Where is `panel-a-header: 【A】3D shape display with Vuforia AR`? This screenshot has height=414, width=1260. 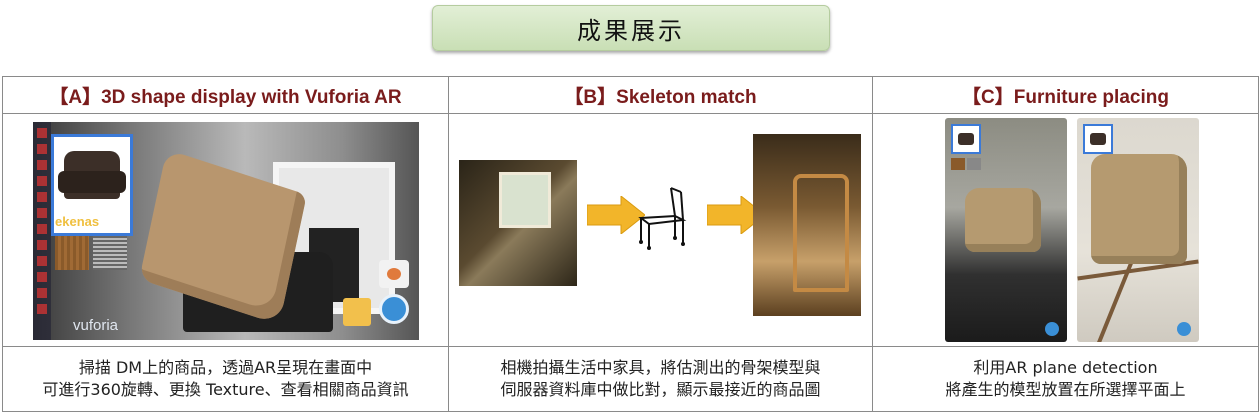 panel-a-header: 【A】3D shape display with Vuforia AR is located at coordinates (225, 95).